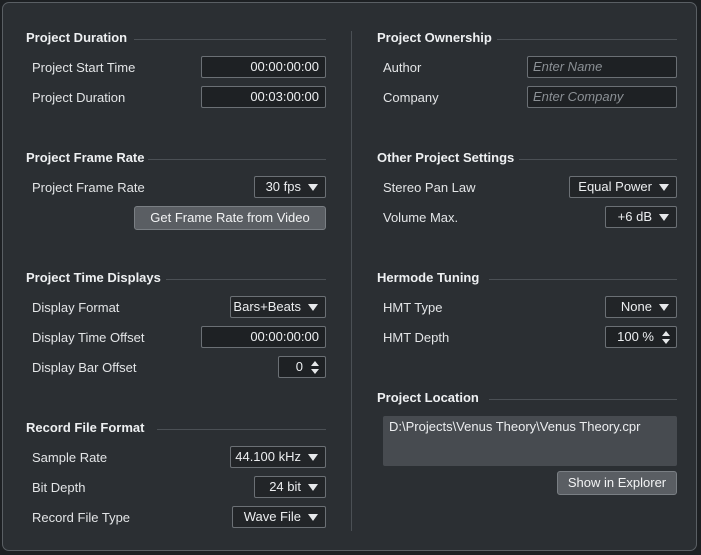 The height and width of the screenshot is (555, 701). I want to click on display-format-label: Display Format, so click(76, 307).